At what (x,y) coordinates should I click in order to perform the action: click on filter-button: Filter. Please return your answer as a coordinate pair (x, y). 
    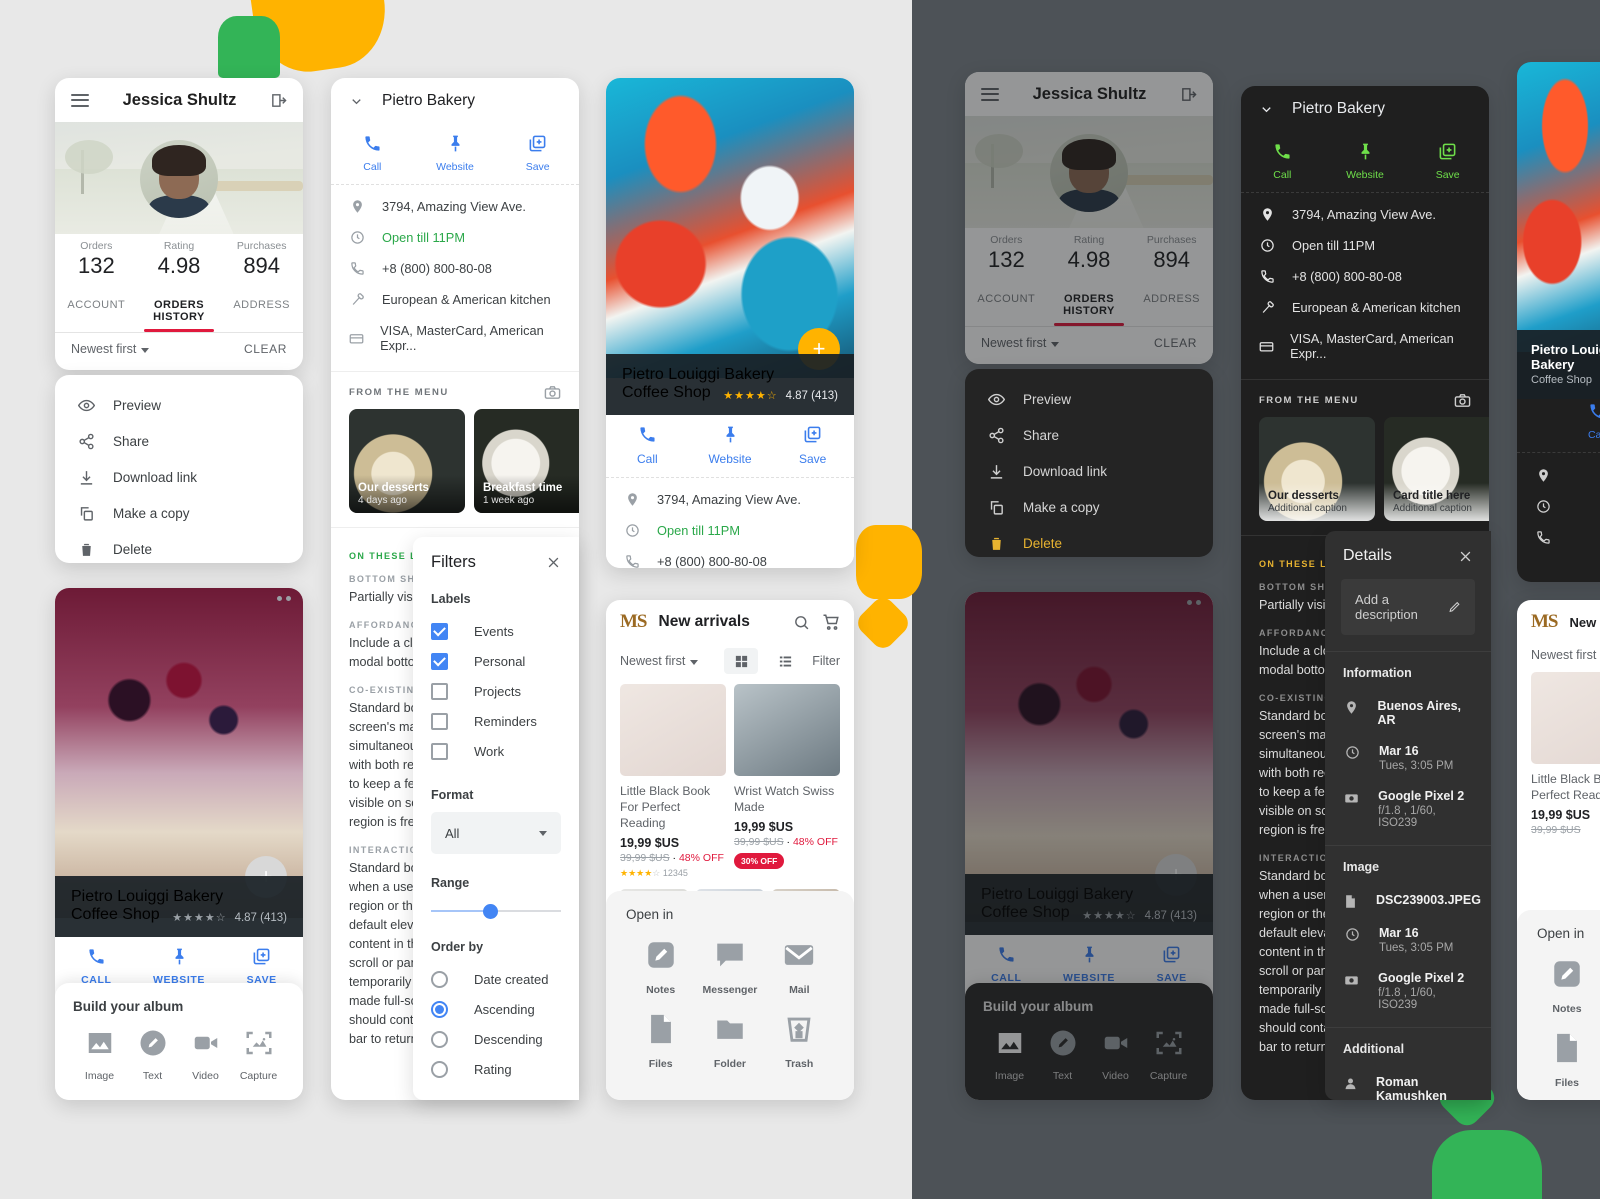
    Looking at the image, I should click on (826, 661).